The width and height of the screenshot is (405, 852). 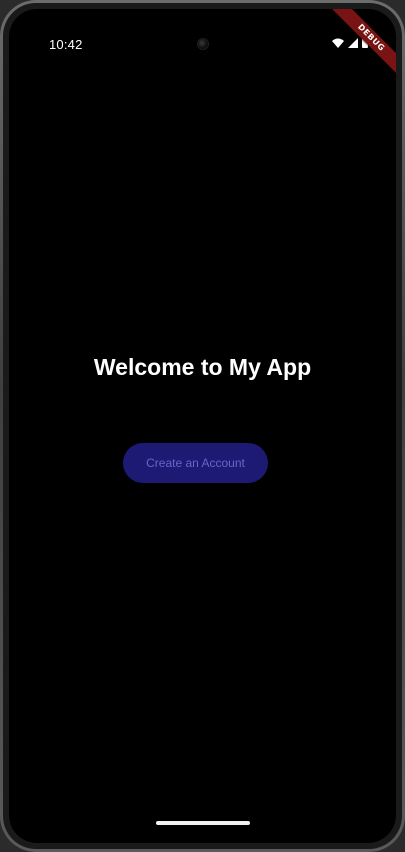 What do you see at coordinates (202, 367) in the screenshot?
I see `welcome-title: Welcome to My App` at bounding box center [202, 367].